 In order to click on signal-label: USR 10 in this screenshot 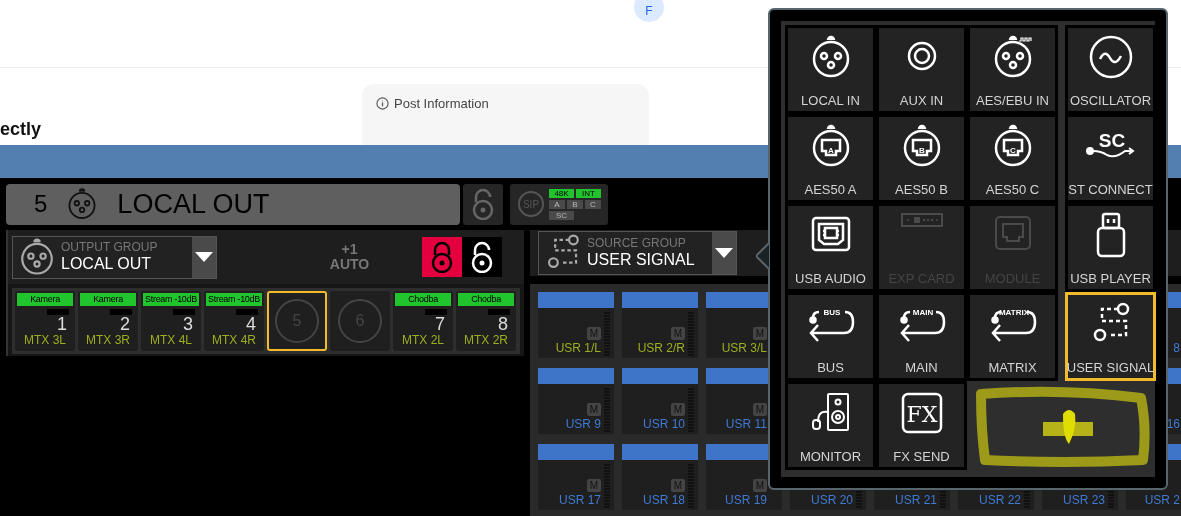, I will do `click(663, 424)`.